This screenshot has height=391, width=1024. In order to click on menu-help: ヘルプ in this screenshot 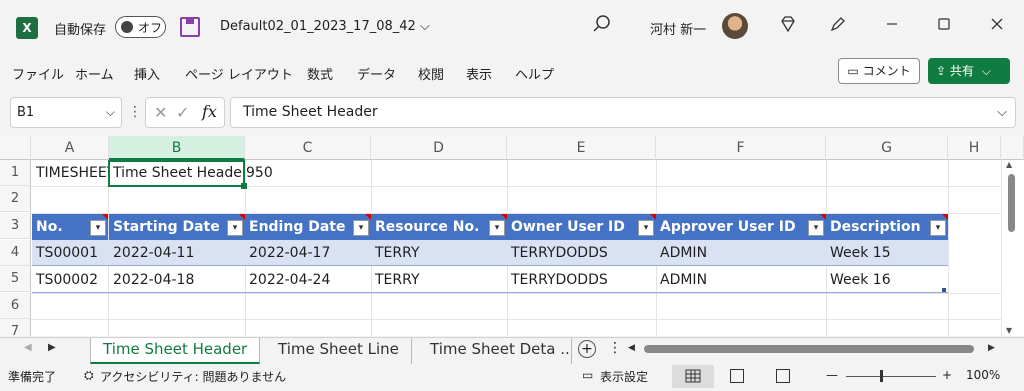, I will do `click(534, 73)`.